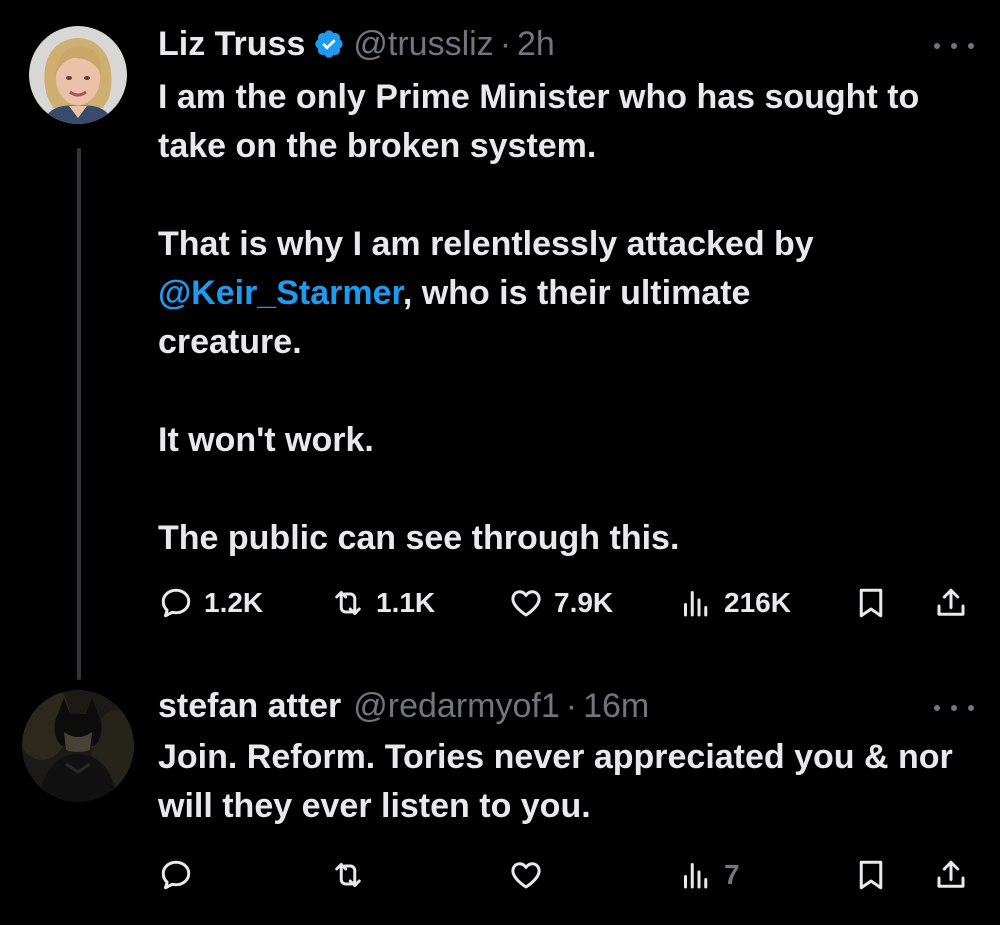 The image size is (1000, 925). What do you see at coordinates (584, 602) in the screenshot?
I see `like-count: 7.9K` at bounding box center [584, 602].